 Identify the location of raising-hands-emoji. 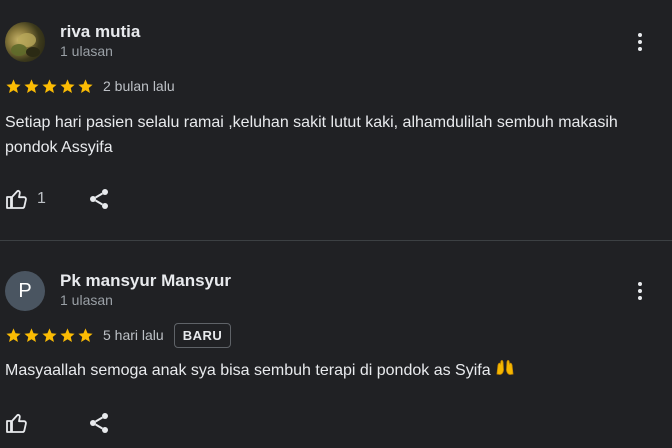
(505, 371).